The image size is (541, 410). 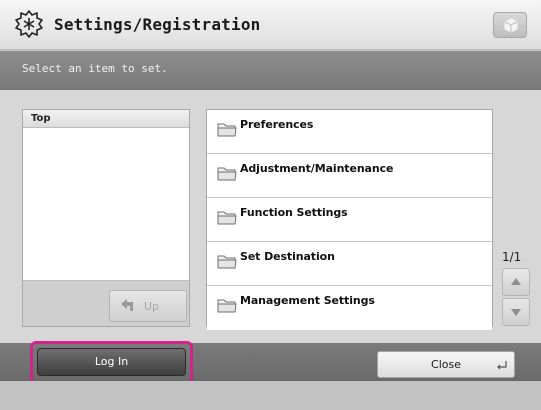 I want to click on close-button: Close, so click(x=446, y=364).